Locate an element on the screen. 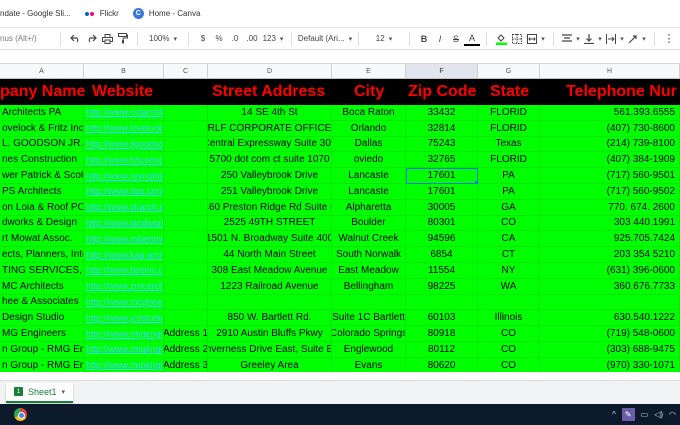  chrome-icon is located at coordinates (20, 414).